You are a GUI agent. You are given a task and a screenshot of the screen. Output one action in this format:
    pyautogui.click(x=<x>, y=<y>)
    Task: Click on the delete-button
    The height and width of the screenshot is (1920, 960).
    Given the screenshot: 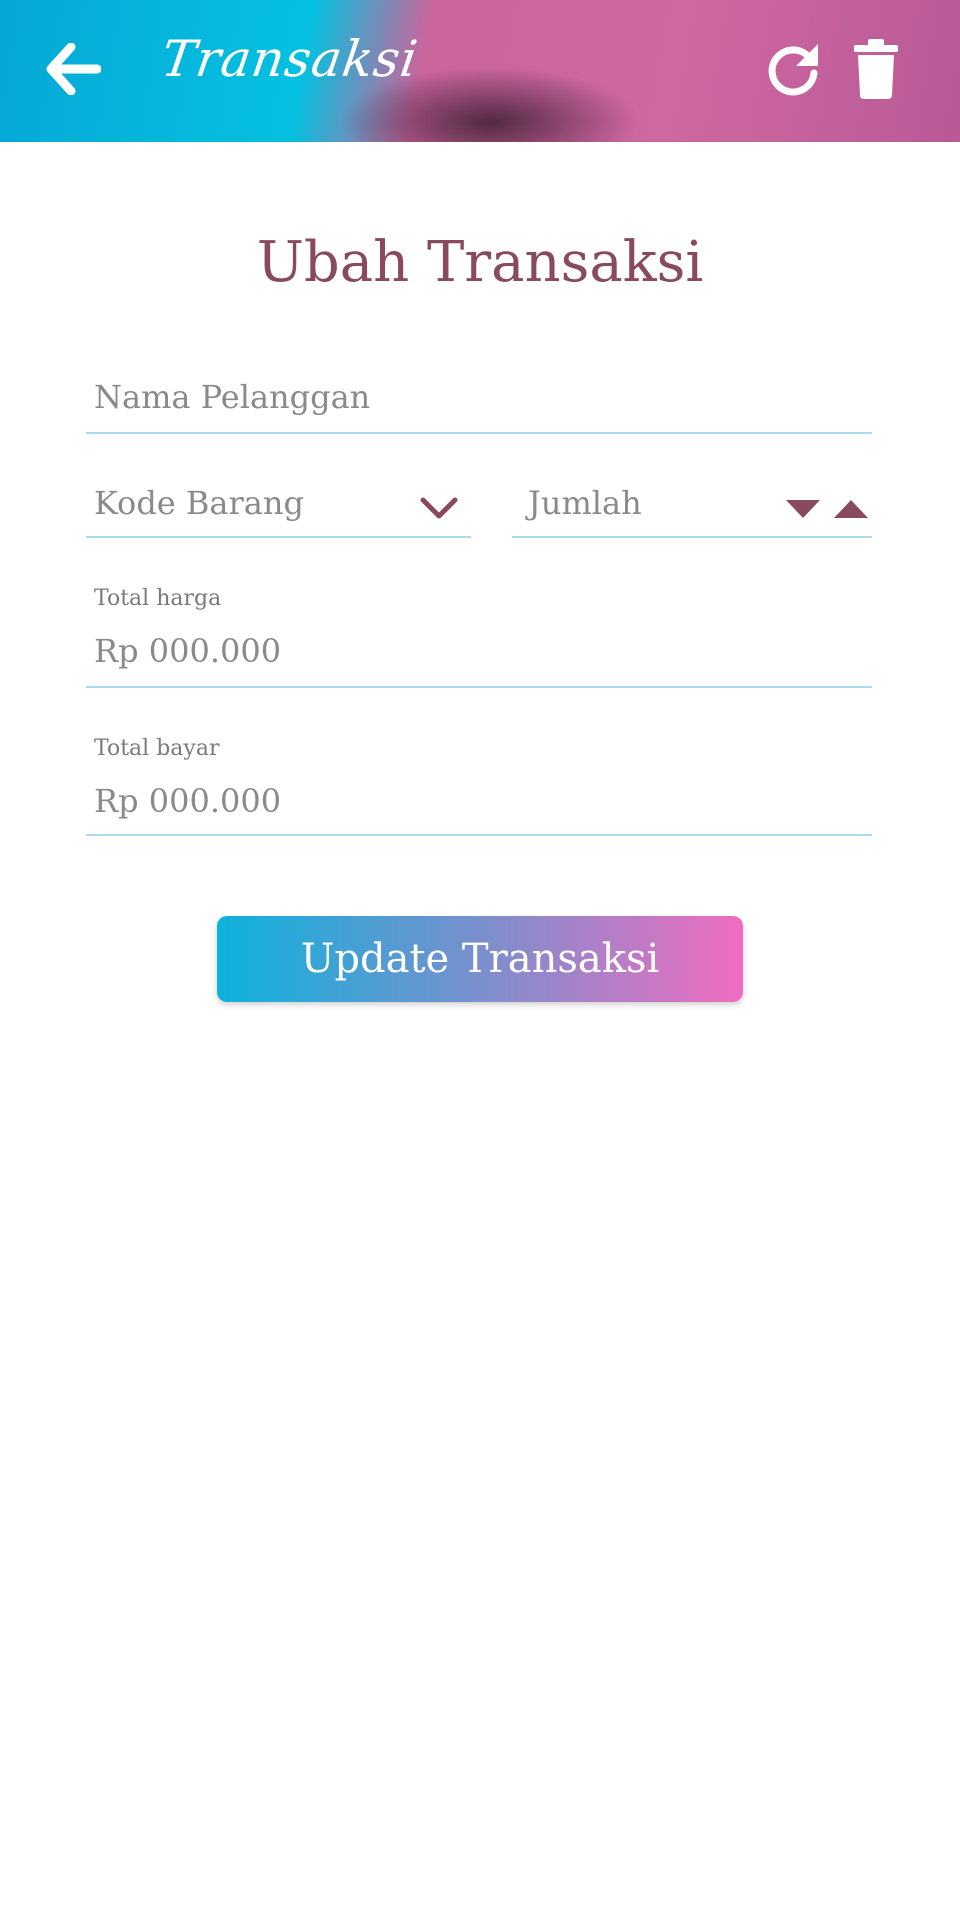 What is the action you would take?
    pyautogui.click(x=876, y=69)
    